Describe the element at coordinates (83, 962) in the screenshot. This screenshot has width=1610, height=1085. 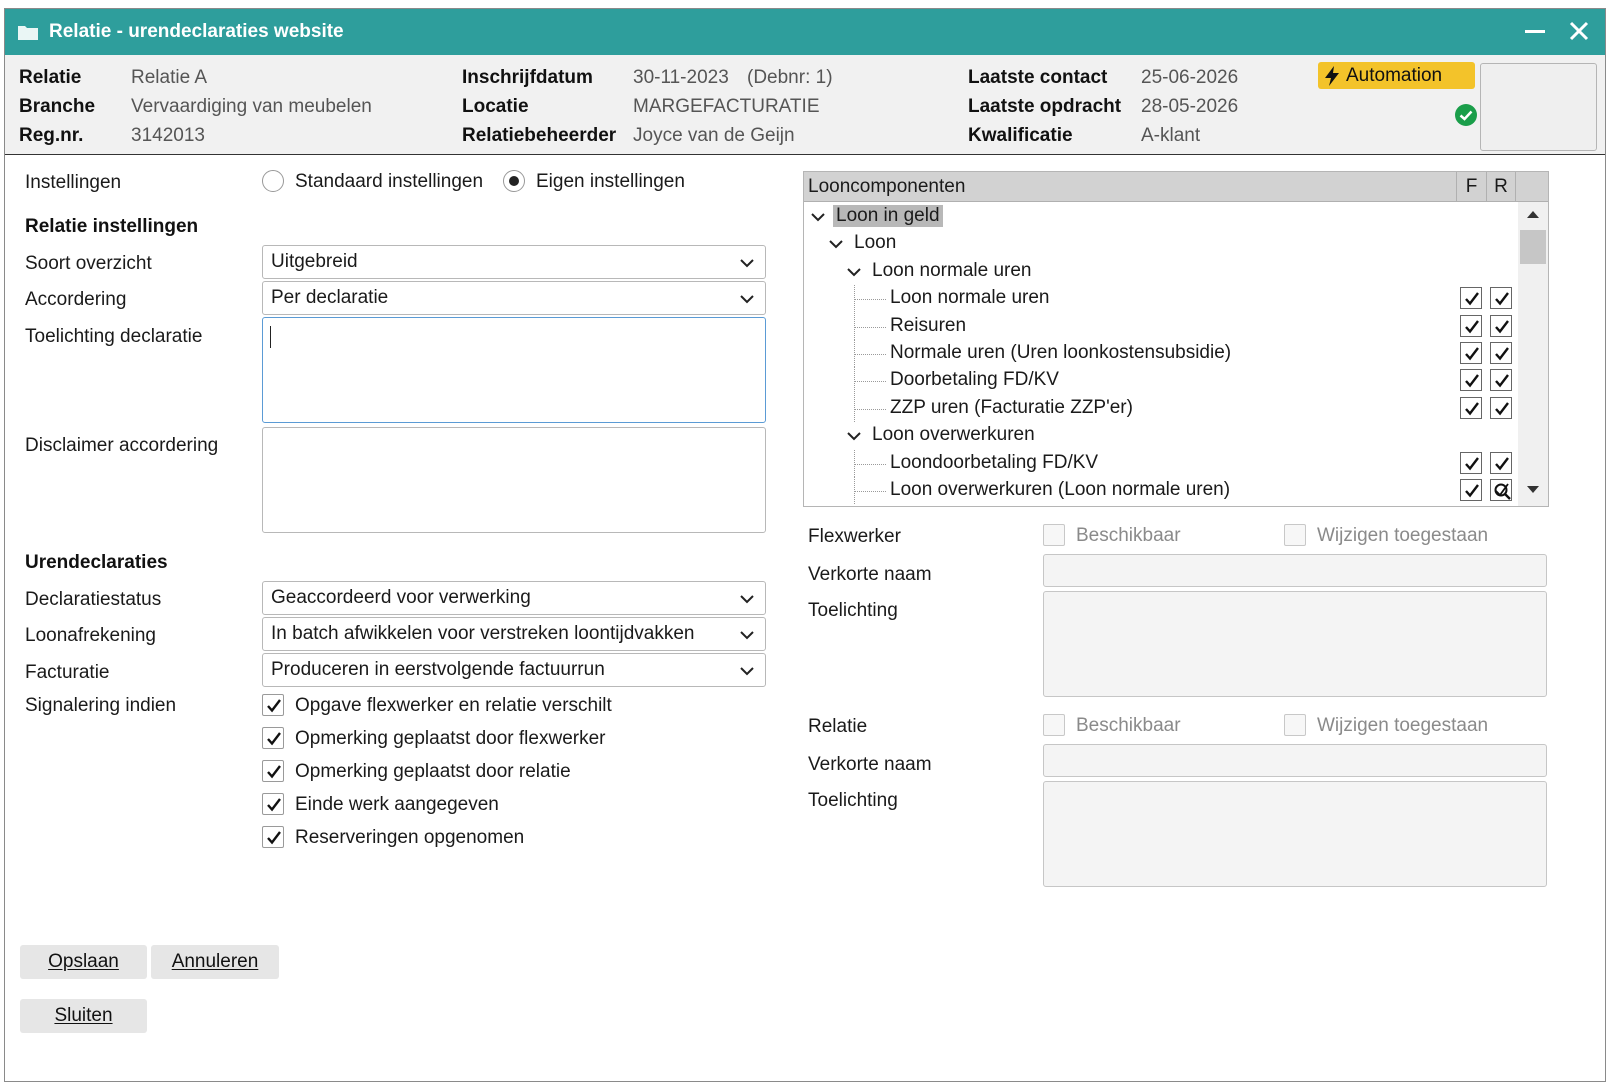
I see `save-button: Opslaan` at that location.